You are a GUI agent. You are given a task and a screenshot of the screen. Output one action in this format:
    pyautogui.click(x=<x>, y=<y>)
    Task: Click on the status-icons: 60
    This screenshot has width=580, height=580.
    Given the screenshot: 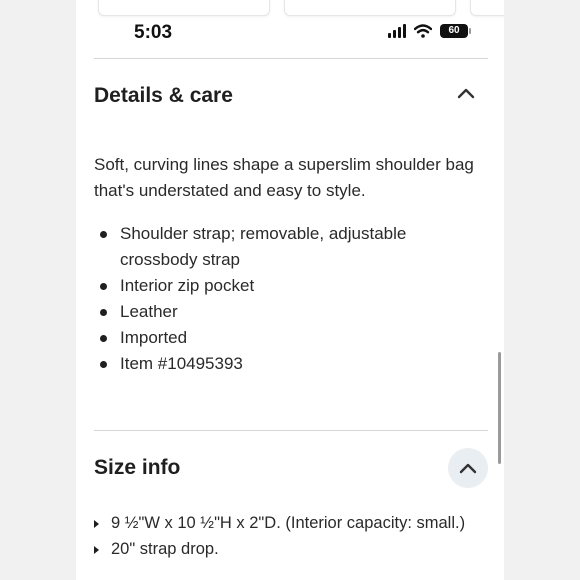 What is the action you would take?
    pyautogui.click(x=429, y=31)
    